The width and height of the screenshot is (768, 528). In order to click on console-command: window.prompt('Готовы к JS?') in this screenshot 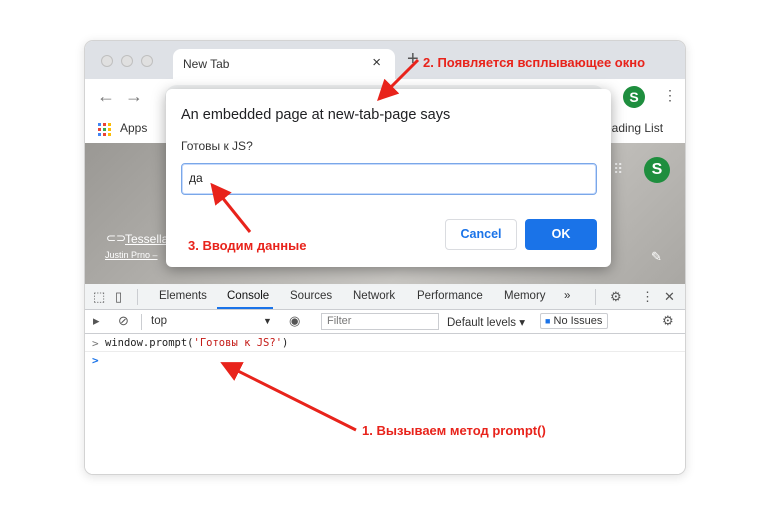, I will do `click(196, 343)`.